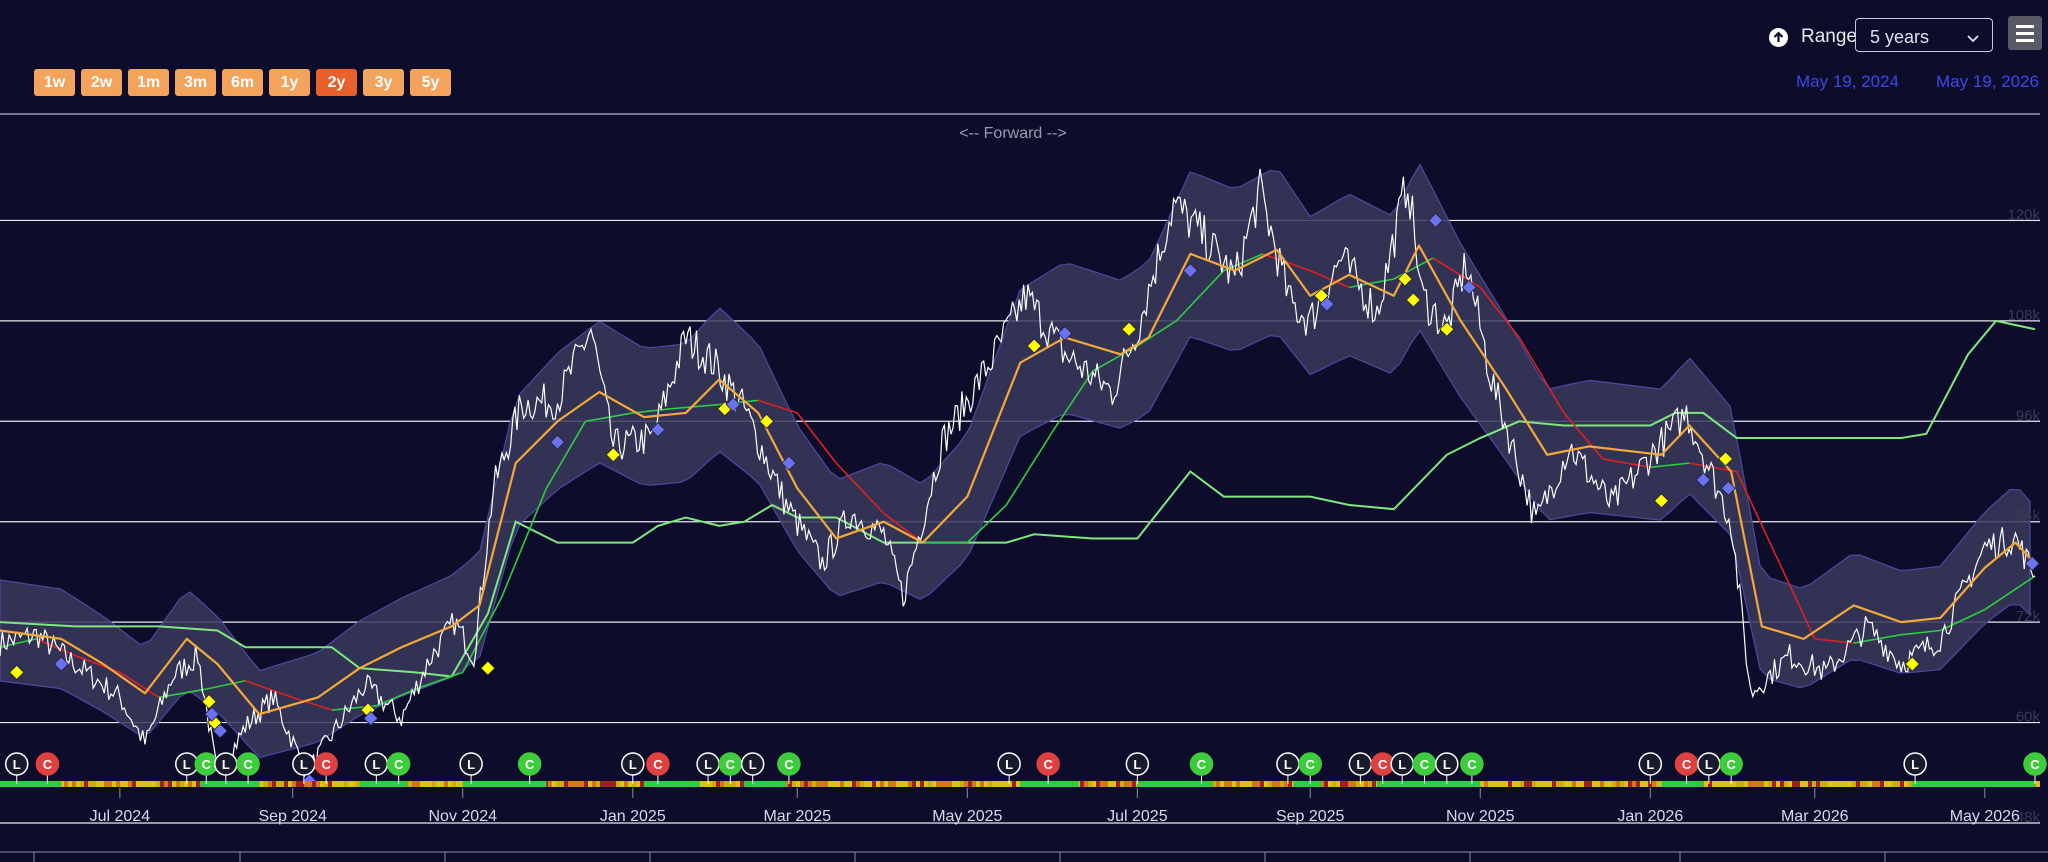 This screenshot has width=2048, height=862. Describe the element at coordinates (383, 82) in the screenshot. I see `range-button-3y: 3y` at that location.